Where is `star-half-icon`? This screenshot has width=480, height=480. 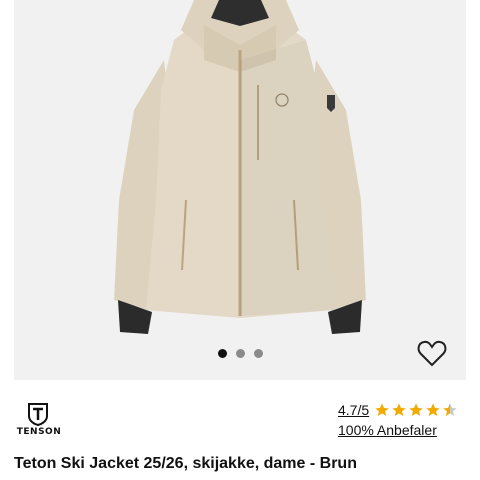
star-half-icon is located at coordinates (450, 409).